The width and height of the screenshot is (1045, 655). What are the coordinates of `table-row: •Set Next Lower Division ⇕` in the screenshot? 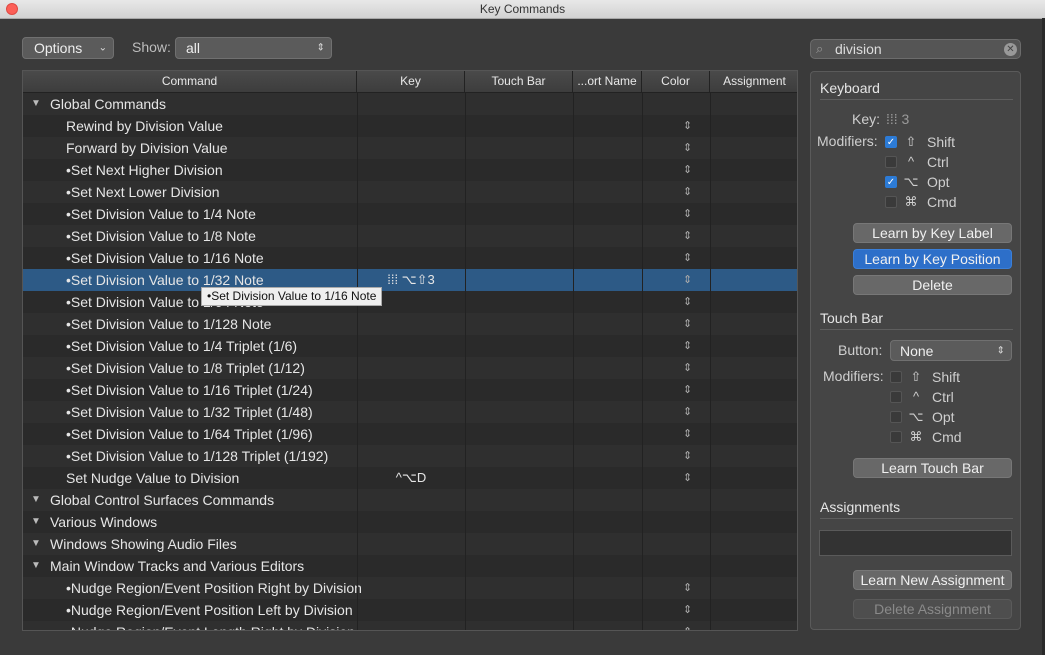 It's located at (410, 192).